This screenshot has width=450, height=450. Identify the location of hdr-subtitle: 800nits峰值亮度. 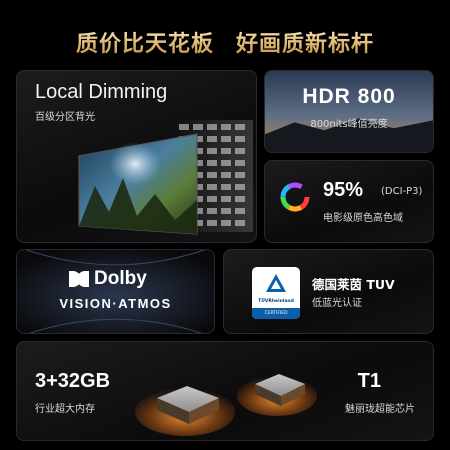
(349, 124).